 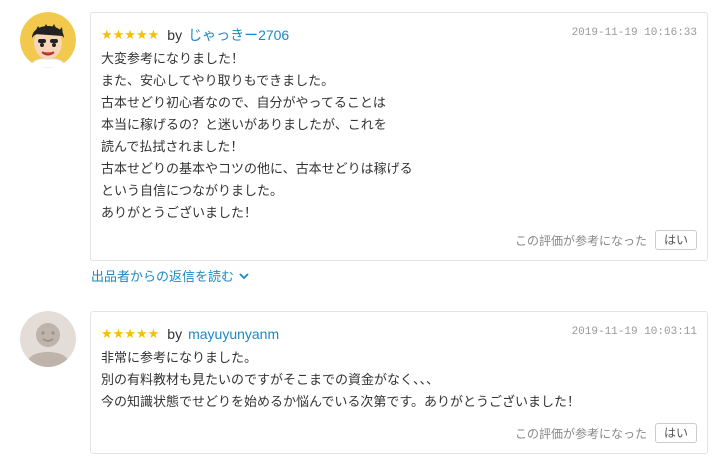 I want to click on default-user-icon, so click(x=48, y=339).